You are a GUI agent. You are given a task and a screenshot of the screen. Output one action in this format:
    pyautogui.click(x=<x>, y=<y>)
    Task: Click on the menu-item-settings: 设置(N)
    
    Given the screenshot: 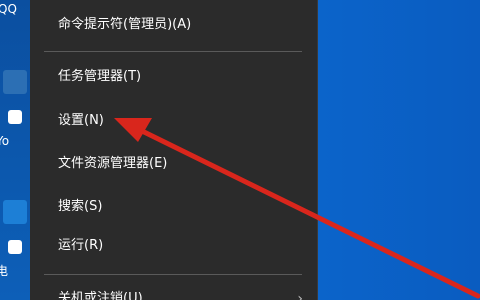 What is the action you would take?
    pyautogui.click(x=173, y=121)
    